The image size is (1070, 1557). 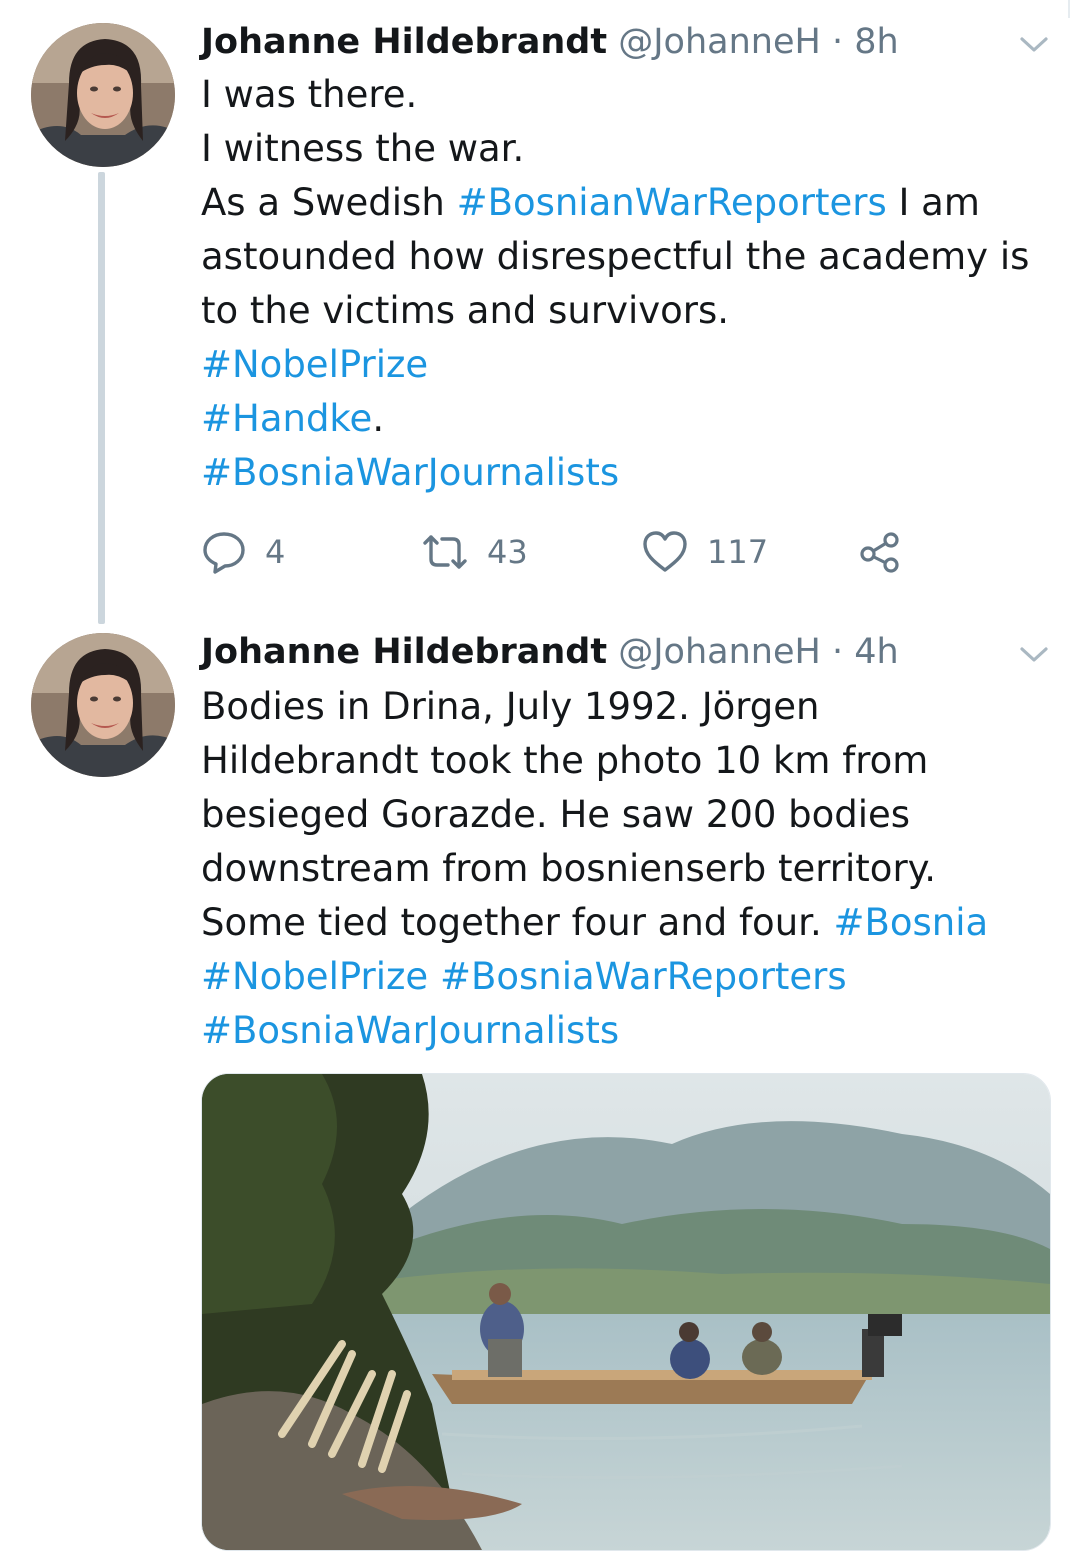 What do you see at coordinates (275, 552) in the screenshot?
I see `reply-count: 4` at bounding box center [275, 552].